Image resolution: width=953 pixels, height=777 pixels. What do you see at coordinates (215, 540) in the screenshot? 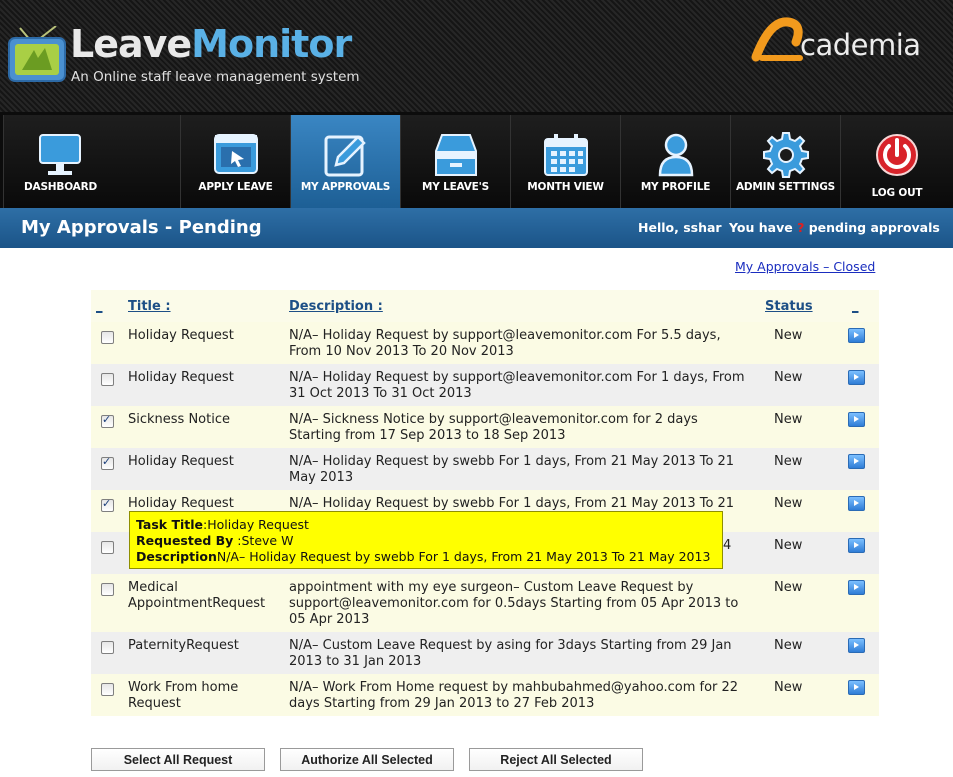
I see `tooltip-requested-by: Requested By :Steve W` at bounding box center [215, 540].